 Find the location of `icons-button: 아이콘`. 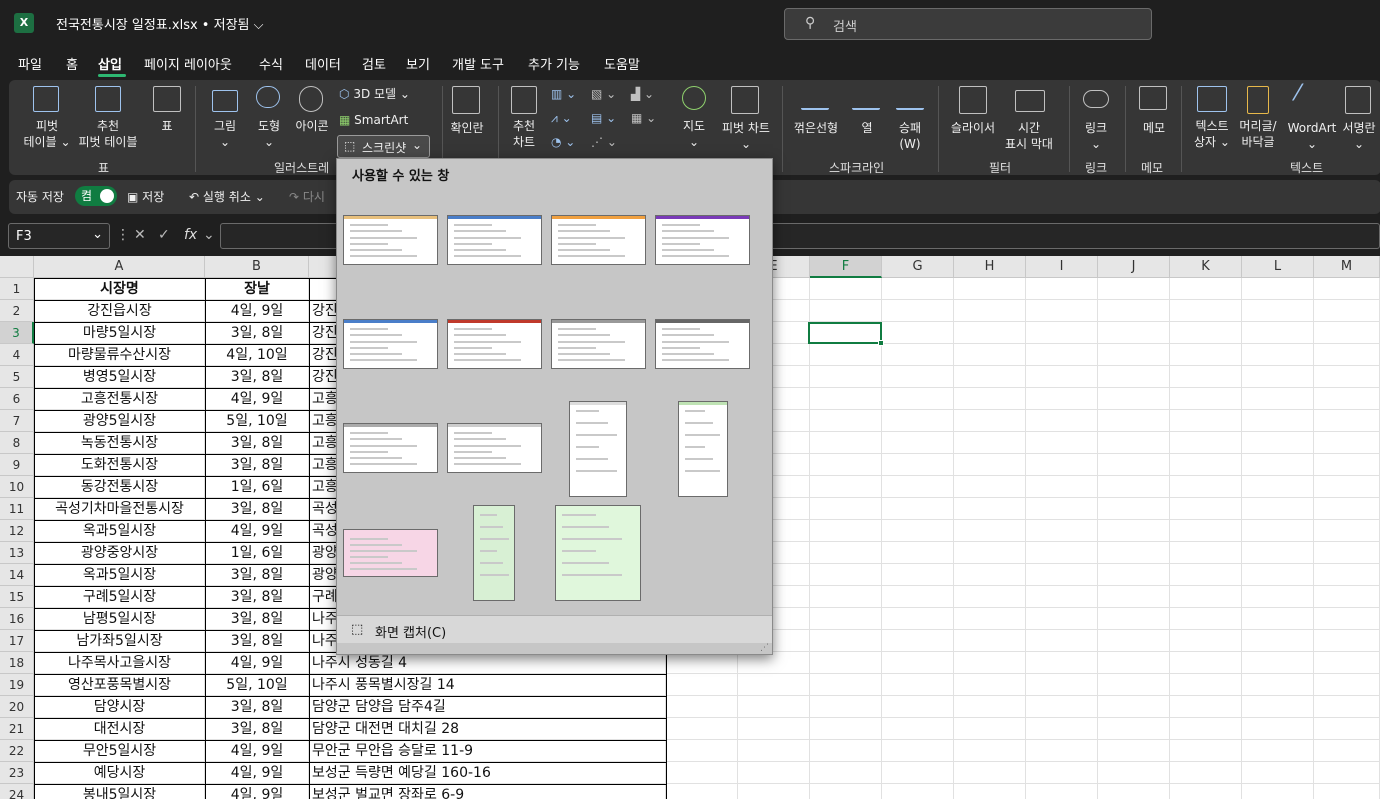

icons-button: 아이콘 is located at coordinates (312, 126).